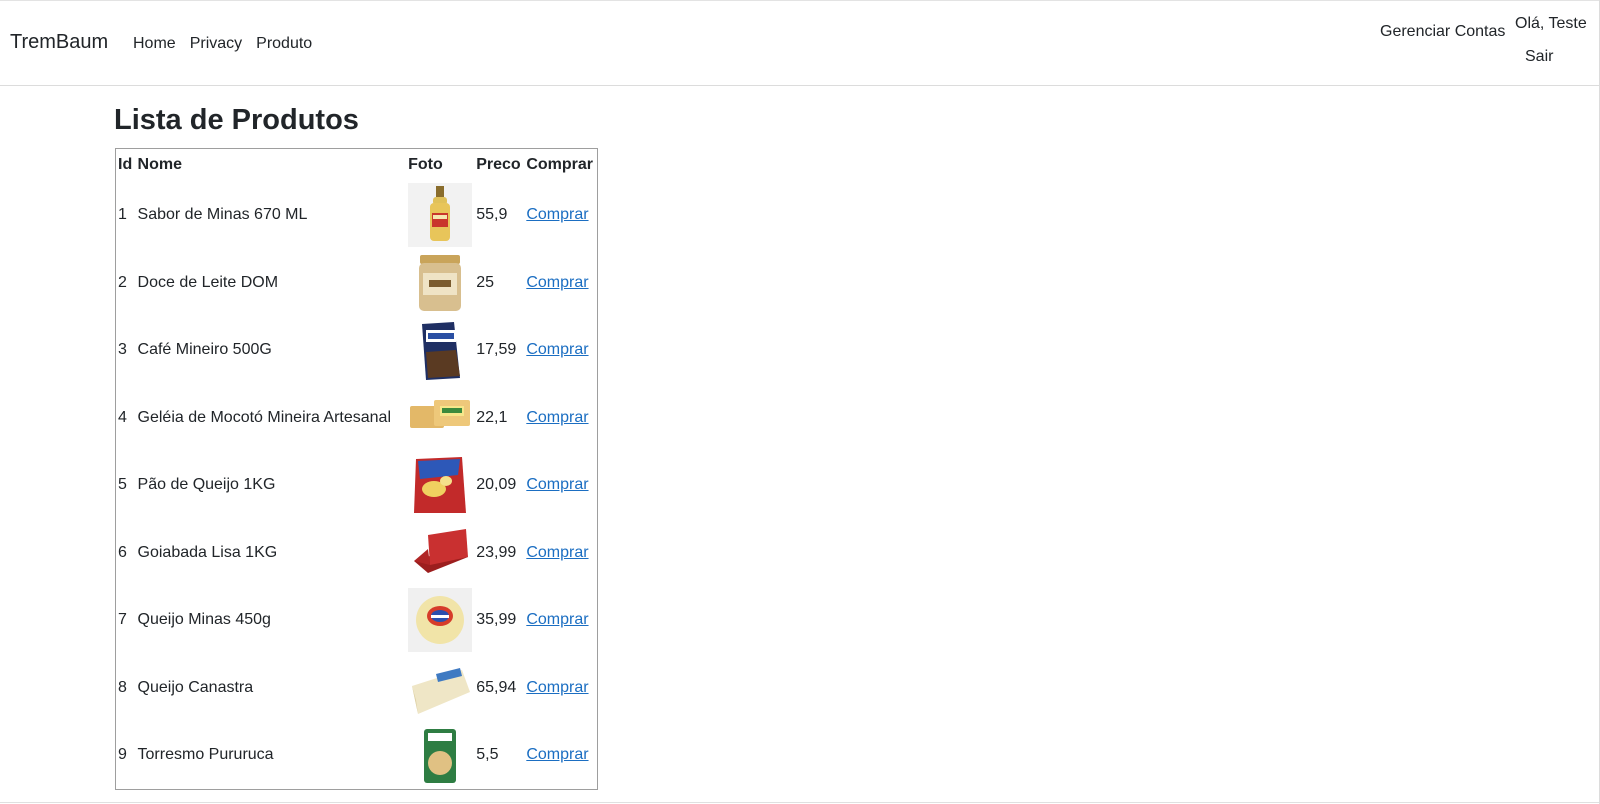 This screenshot has height=804, width=1600. Describe the element at coordinates (204, 350) in the screenshot. I see `cell-name: Café Mineiro 500G` at that location.